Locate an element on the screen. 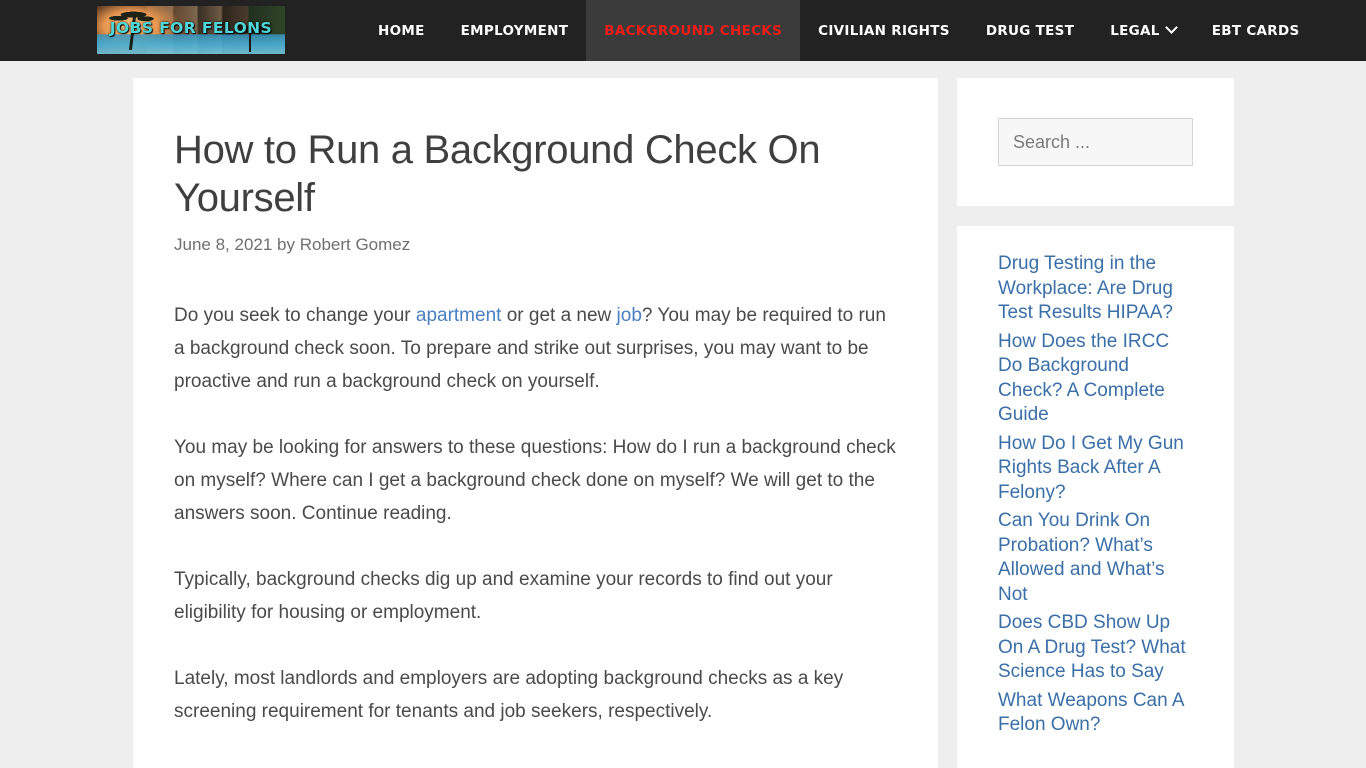  paragraph-text: or get a new is located at coordinates (559, 315).